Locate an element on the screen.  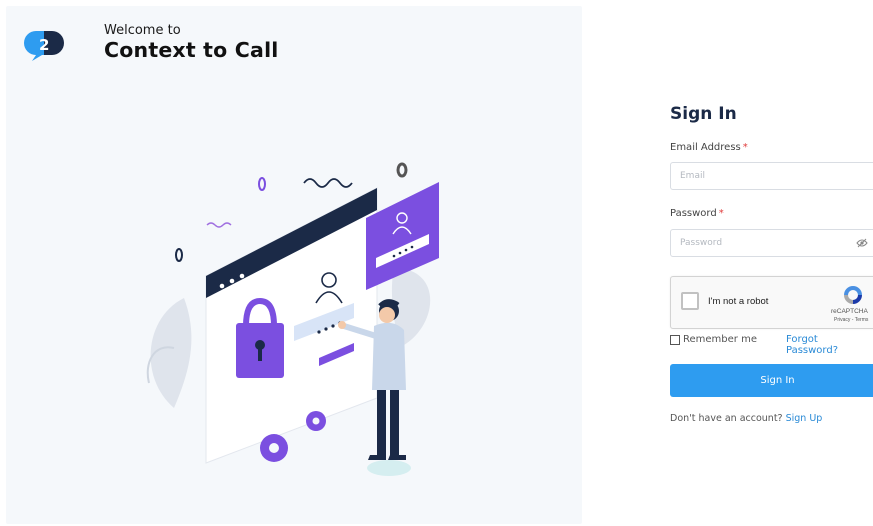
signup-prompt: Don't have an account? Sign Up is located at coordinates (746, 418).